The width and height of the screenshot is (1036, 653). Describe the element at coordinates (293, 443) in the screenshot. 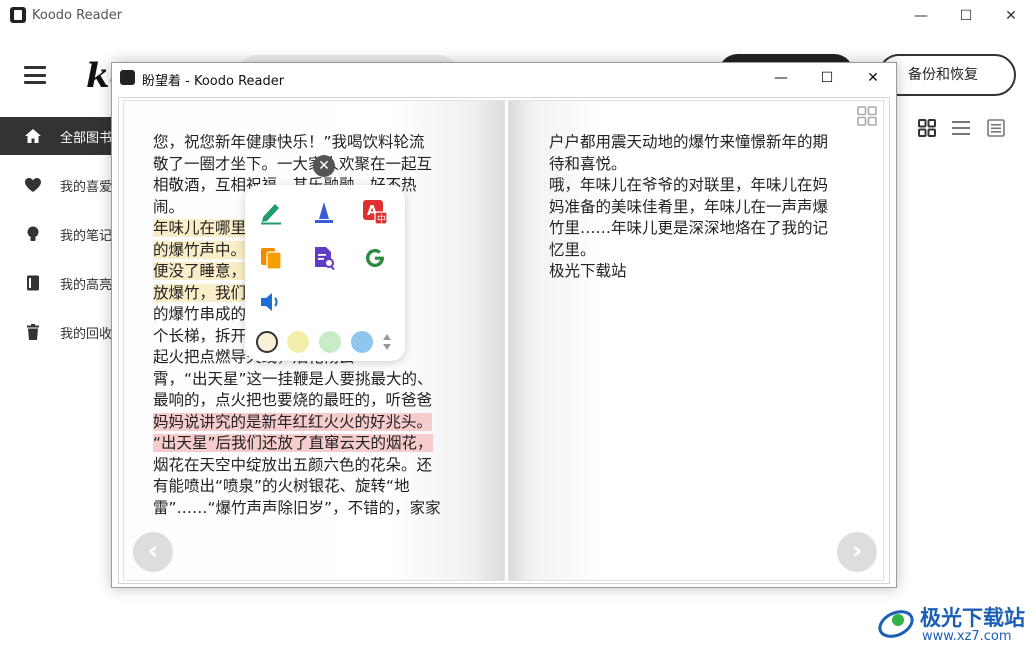

I see `text-line-highlighted: “出天星”后我们还放了直窜云天的烟花，` at that location.